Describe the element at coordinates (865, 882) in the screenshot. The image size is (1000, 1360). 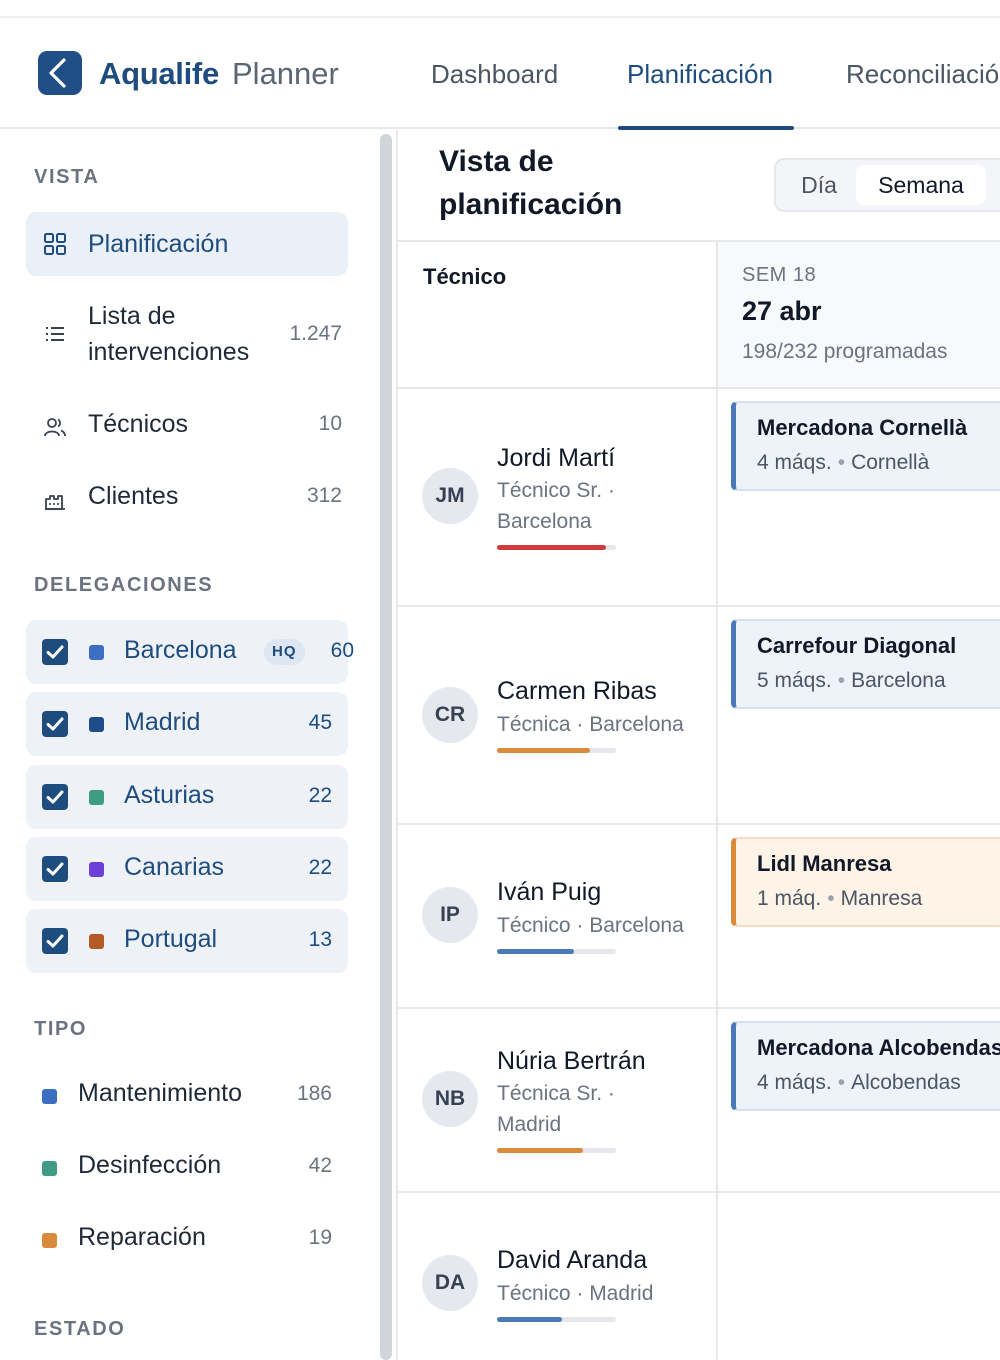
I see `intervention-card: Lidl Manresa 1 máq. • Manresa` at that location.